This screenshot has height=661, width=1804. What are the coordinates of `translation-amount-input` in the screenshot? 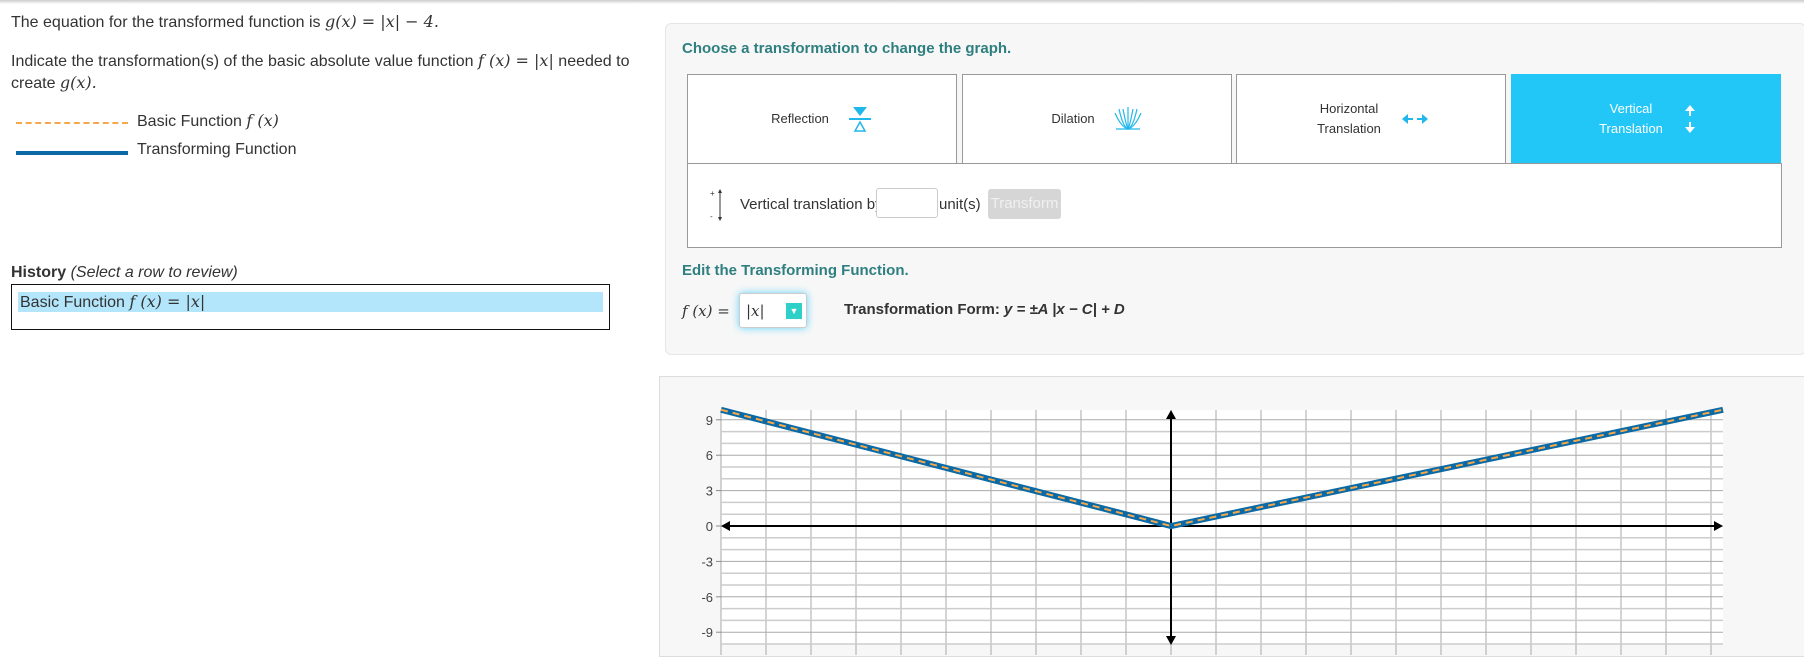 It's located at (907, 203).